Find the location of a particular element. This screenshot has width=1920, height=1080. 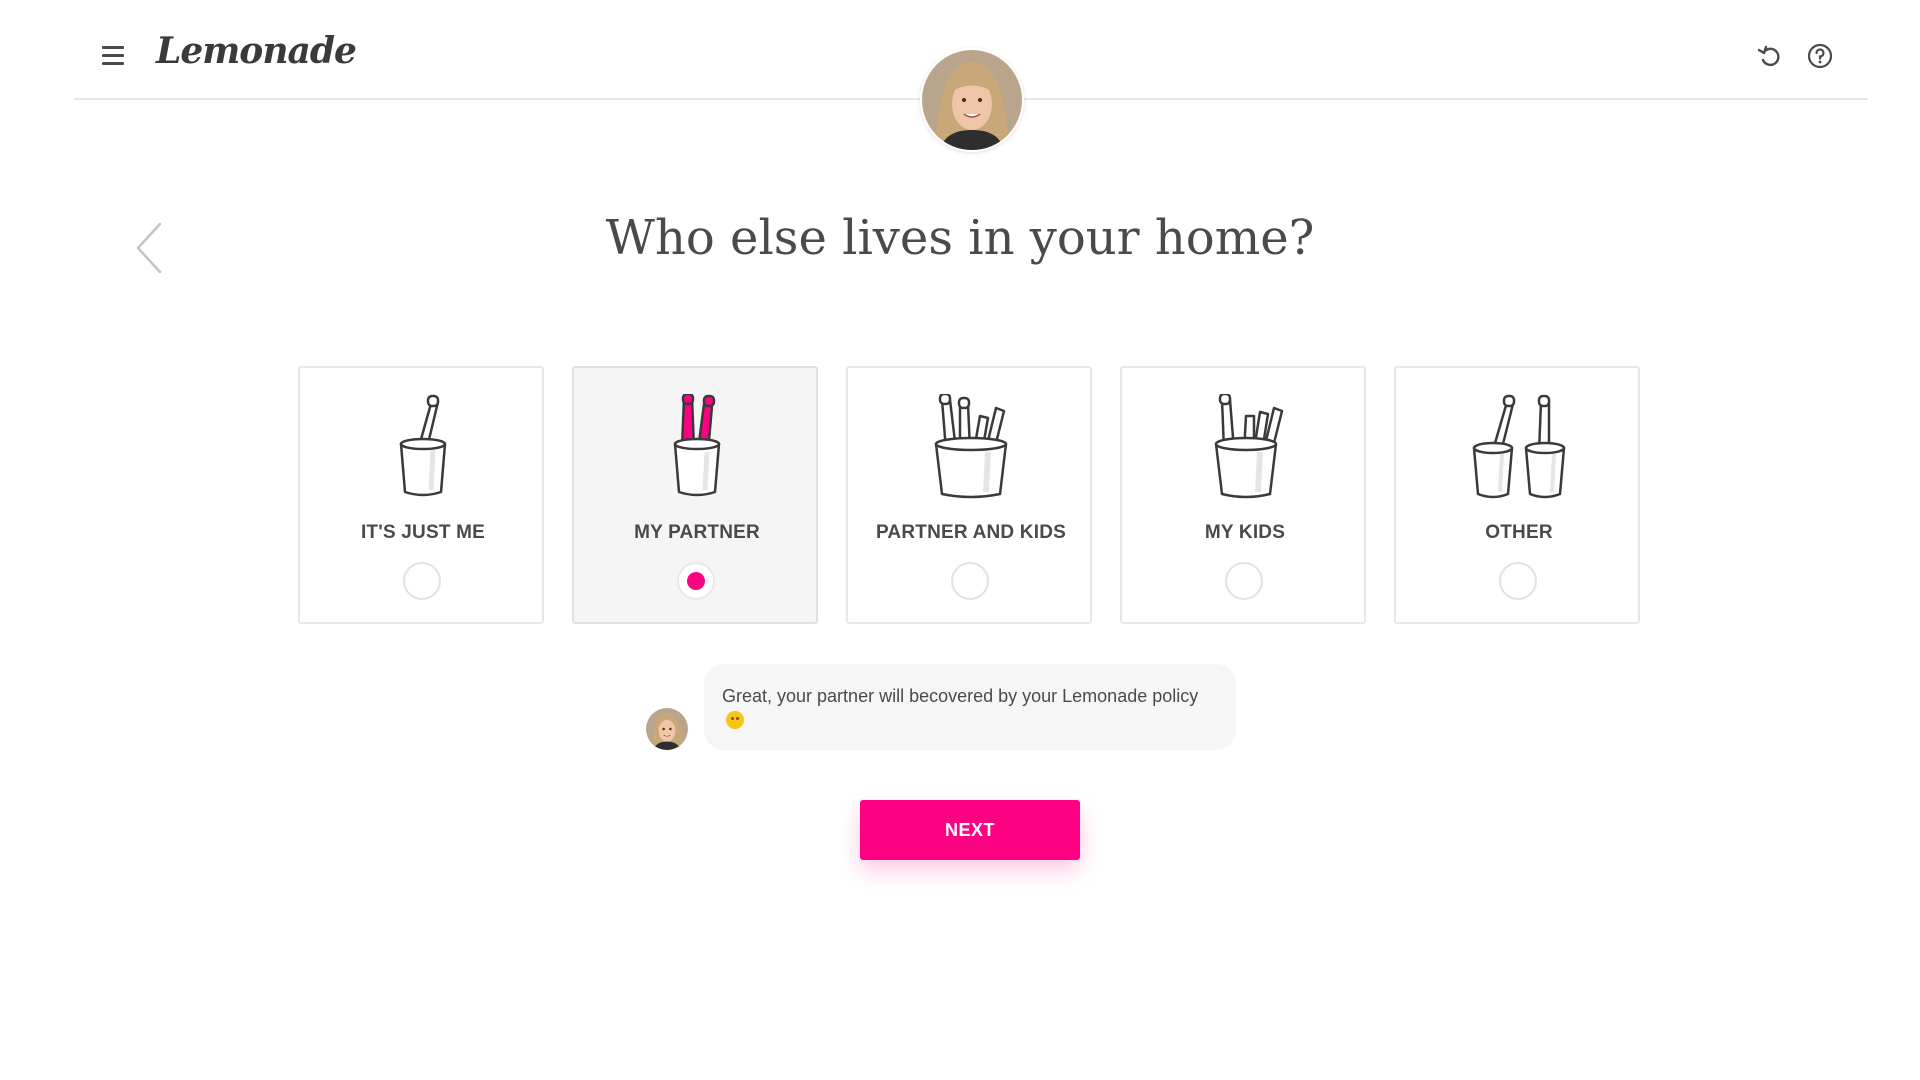

option-label: IT'S JUST ME is located at coordinates (423, 532).